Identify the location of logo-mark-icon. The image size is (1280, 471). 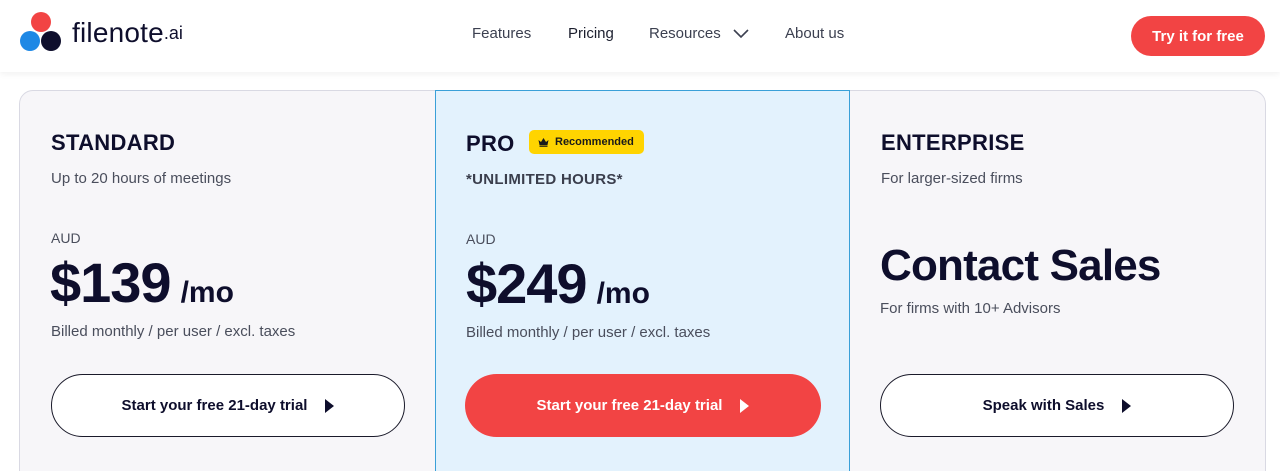
(44, 33).